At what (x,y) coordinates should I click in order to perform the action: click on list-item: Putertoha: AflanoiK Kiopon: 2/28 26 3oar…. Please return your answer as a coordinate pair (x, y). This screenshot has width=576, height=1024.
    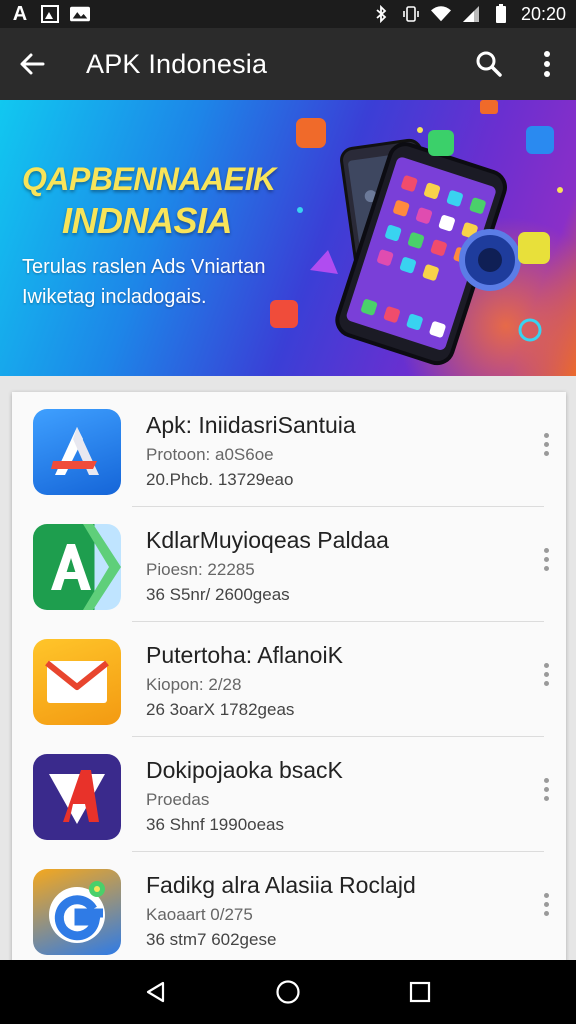
    Looking at the image, I should click on (289, 679).